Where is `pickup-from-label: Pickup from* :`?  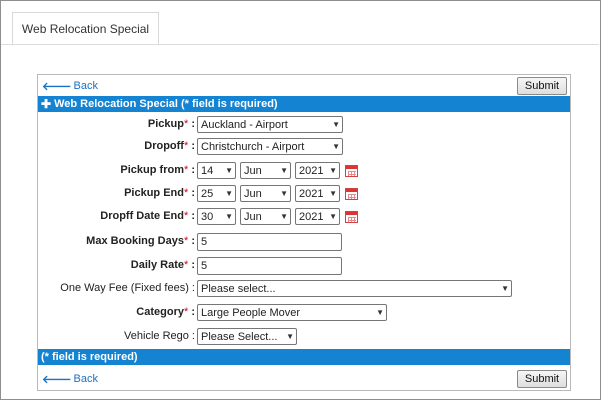 pickup-from-label: Pickup from* : is located at coordinates (157, 170).